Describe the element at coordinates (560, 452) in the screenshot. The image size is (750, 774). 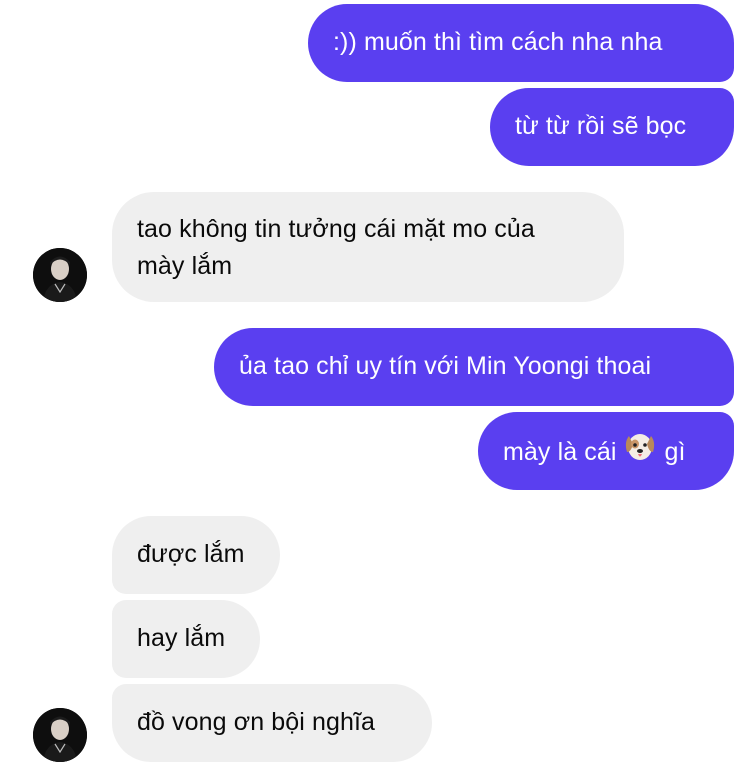
I see `message-text: mày là cái` at that location.